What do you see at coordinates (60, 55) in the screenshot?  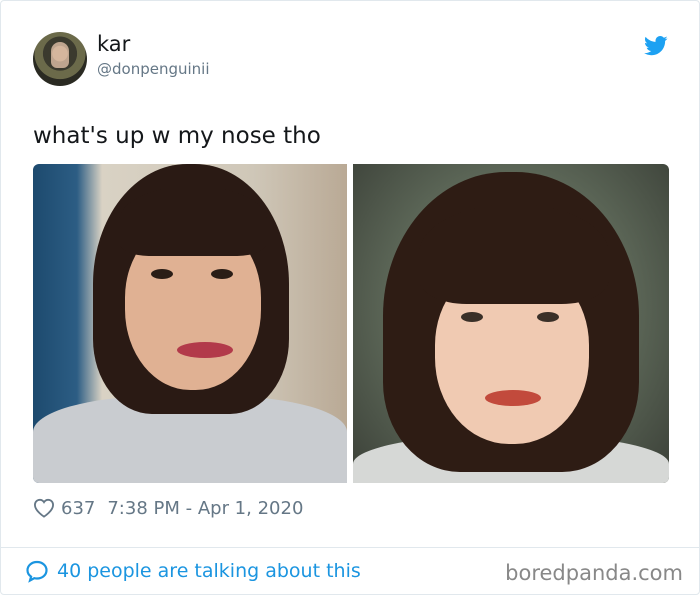 I see `avatar-figure` at bounding box center [60, 55].